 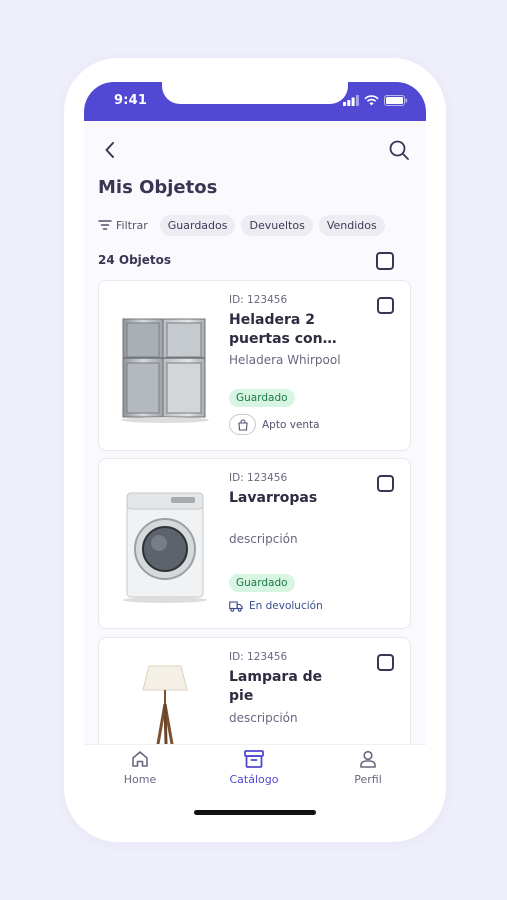 What do you see at coordinates (291, 424) in the screenshot?
I see `item-meta-label: Apto venta` at bounding box center [291, 424].